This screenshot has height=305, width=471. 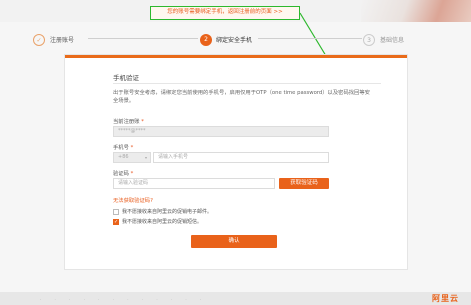 What do you see at coordinates (123, 157) in the screenshot?
I see `country-code-value: +86` at bounding box center [123, 157].